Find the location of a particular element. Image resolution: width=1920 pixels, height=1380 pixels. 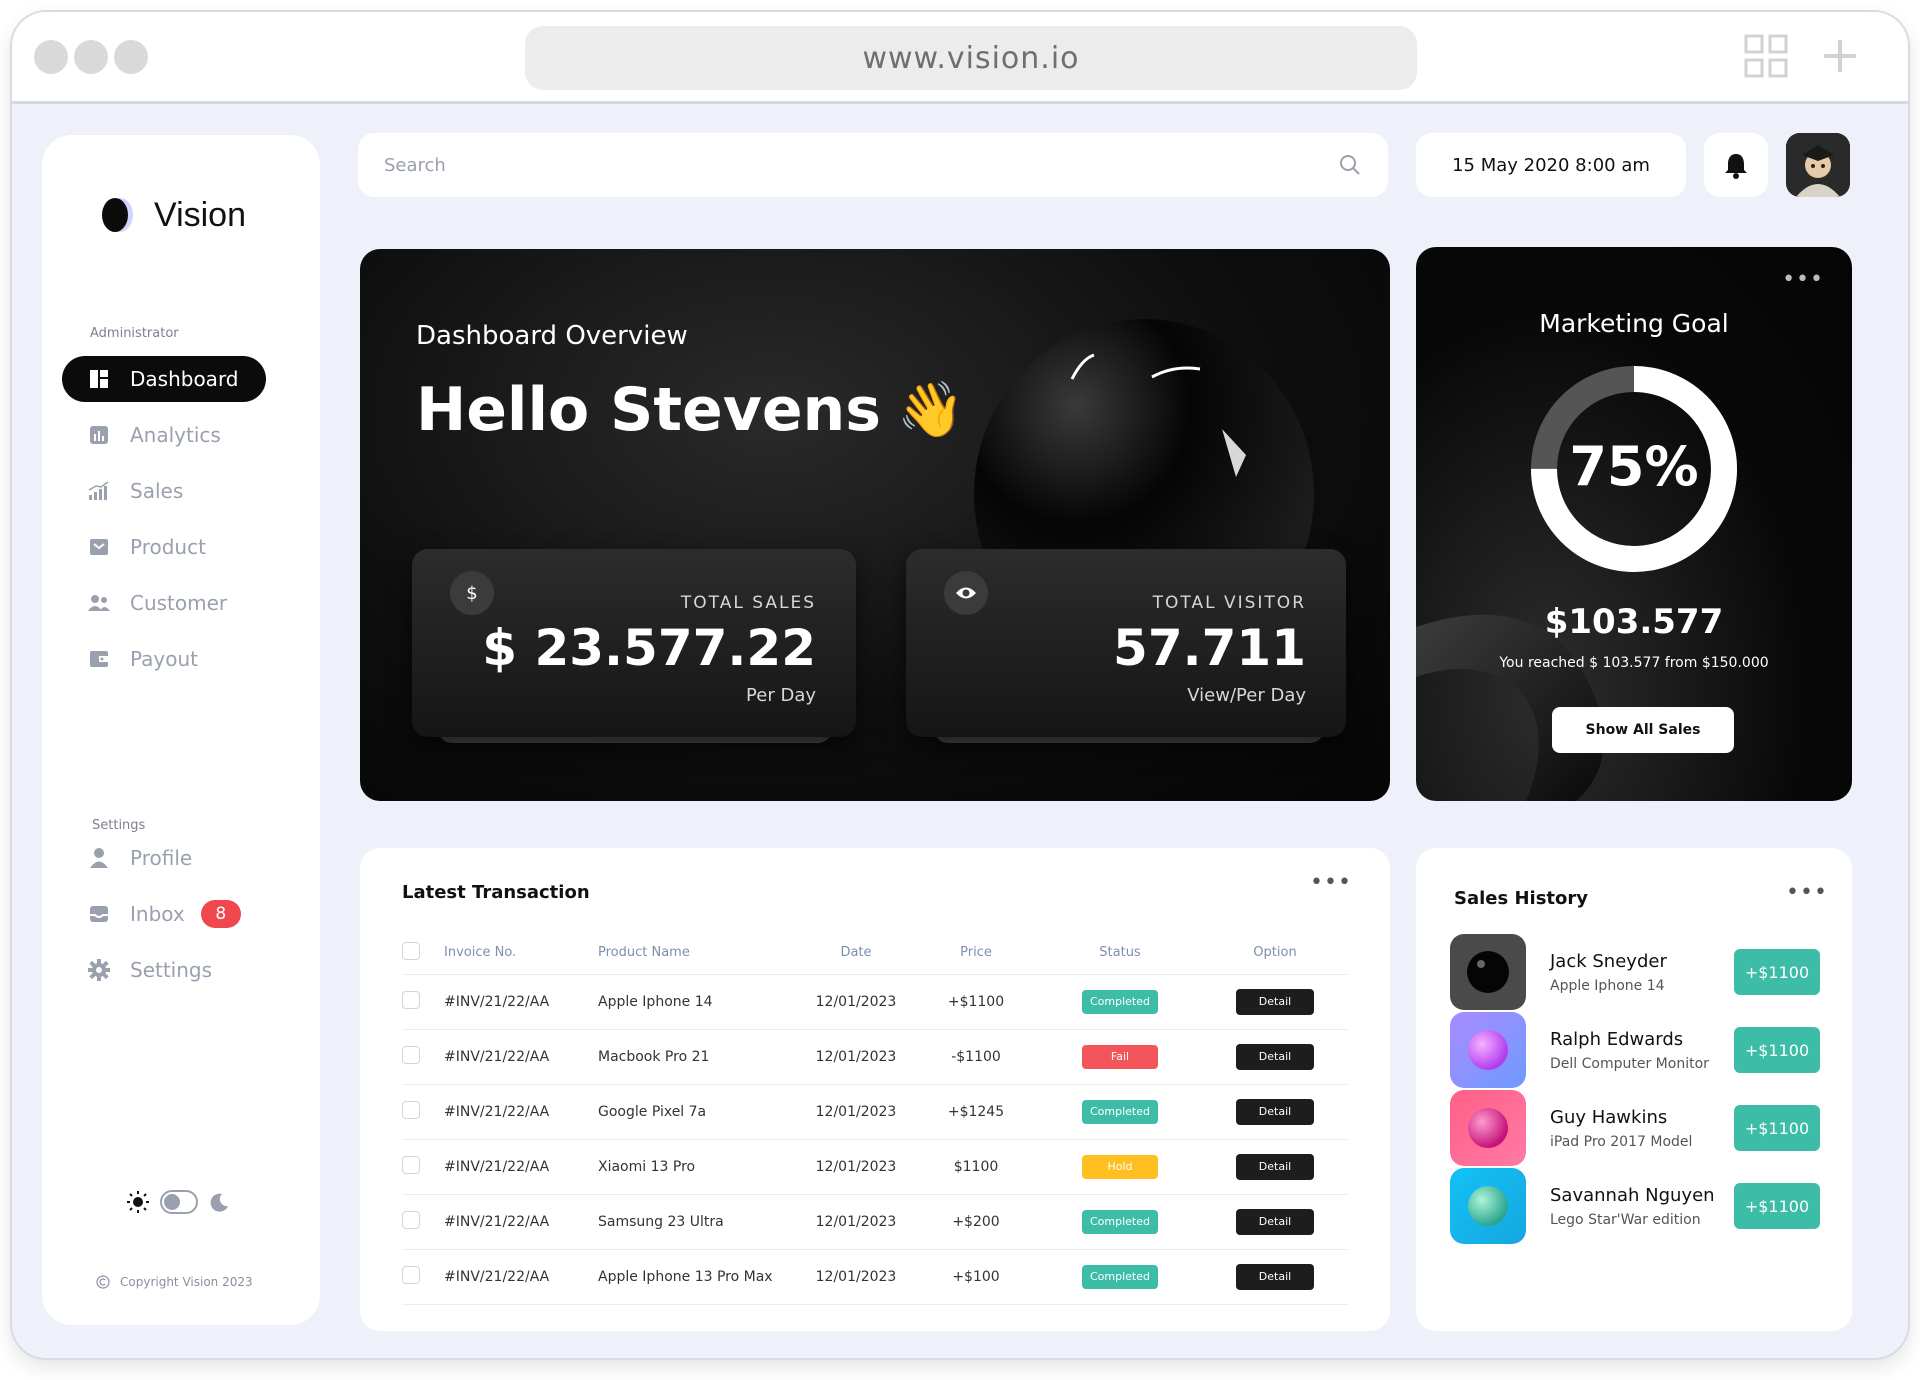

sidebar-item-product: Product is located at coordinates (164, 547).